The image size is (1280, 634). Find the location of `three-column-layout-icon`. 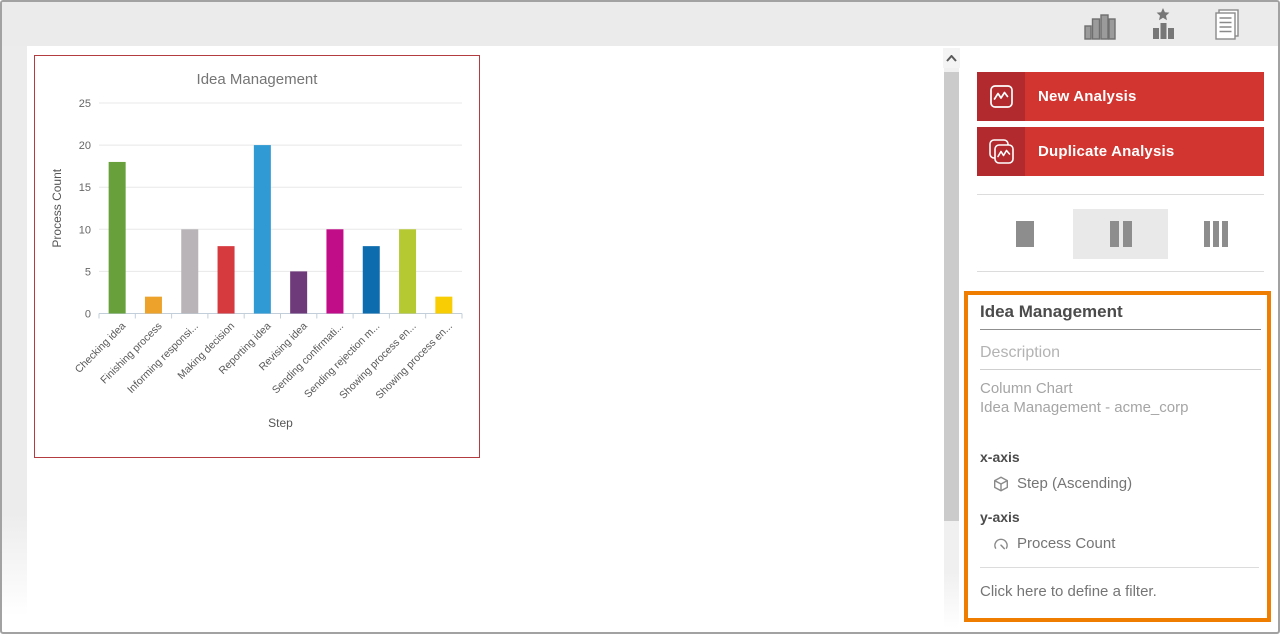

three-column-layout-icon is located at coordinates (1216, 234).